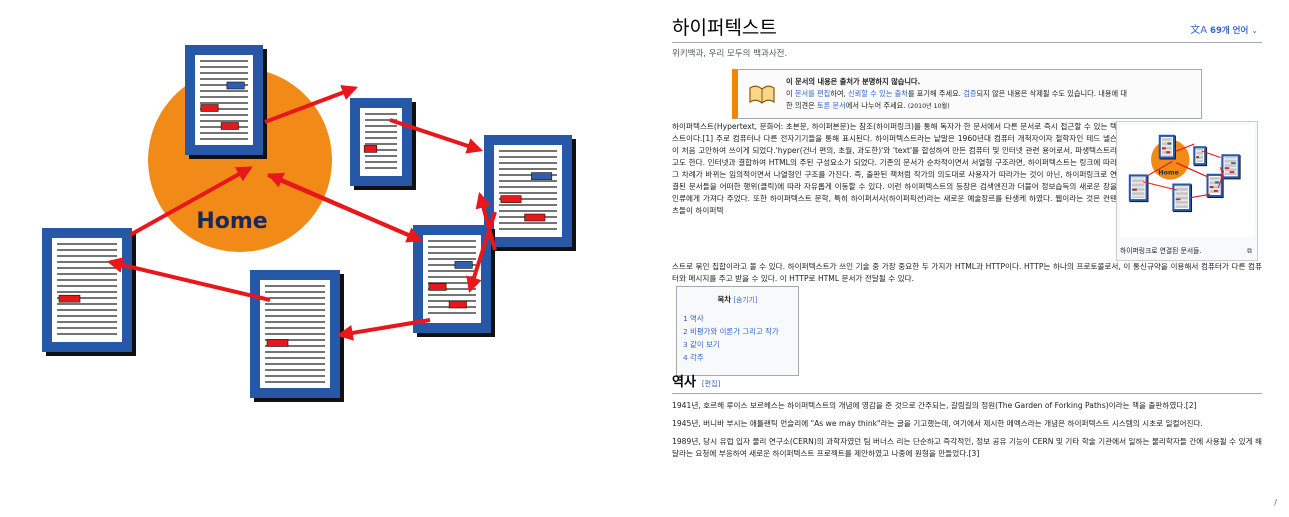 The image size is (1289, 517). What do you see at coordinates (762, 94) in the screenshot?
I see `book-icon` at bounding box center [762, 94].